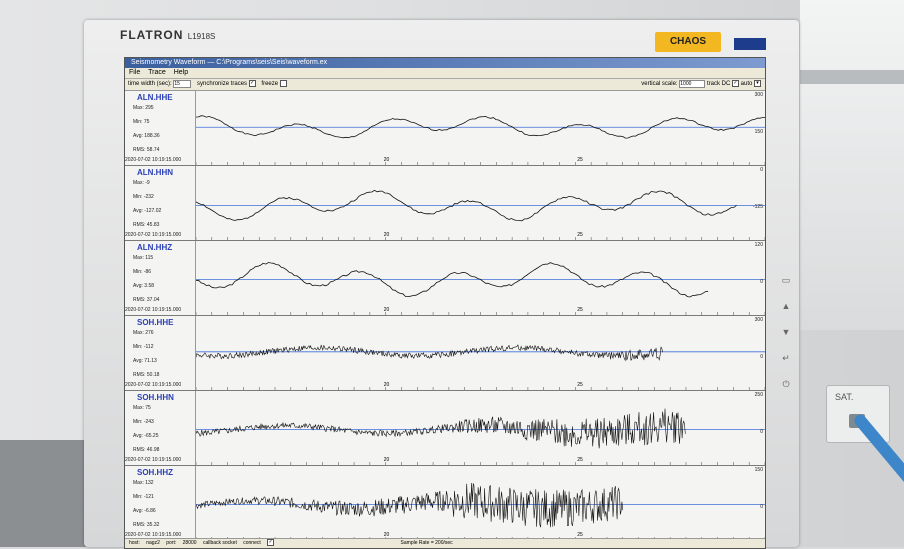 The width and height of the screenshot is (904, 549). Describe the element at coordinates (480, 278) in the screenshot. I see `waveform-plot: 20 25 120 0` at that location.